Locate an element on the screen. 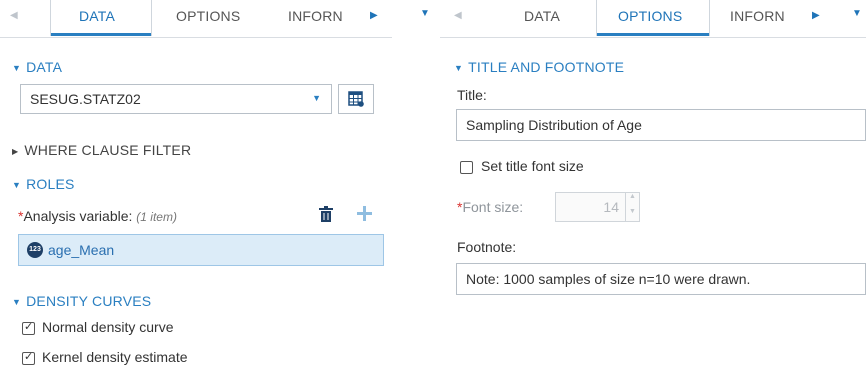 This screenshot has width=866, height=371. data-section-title: DATA is located at coordinates (44, 67).